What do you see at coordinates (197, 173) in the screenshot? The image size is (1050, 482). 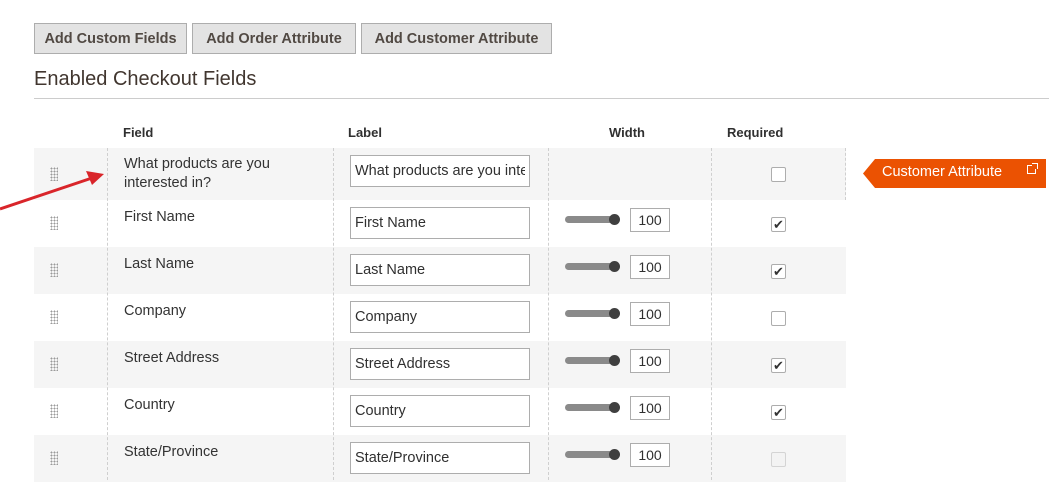 I see `field-name: What products are you interested in?` at bounding box center [197, 173].